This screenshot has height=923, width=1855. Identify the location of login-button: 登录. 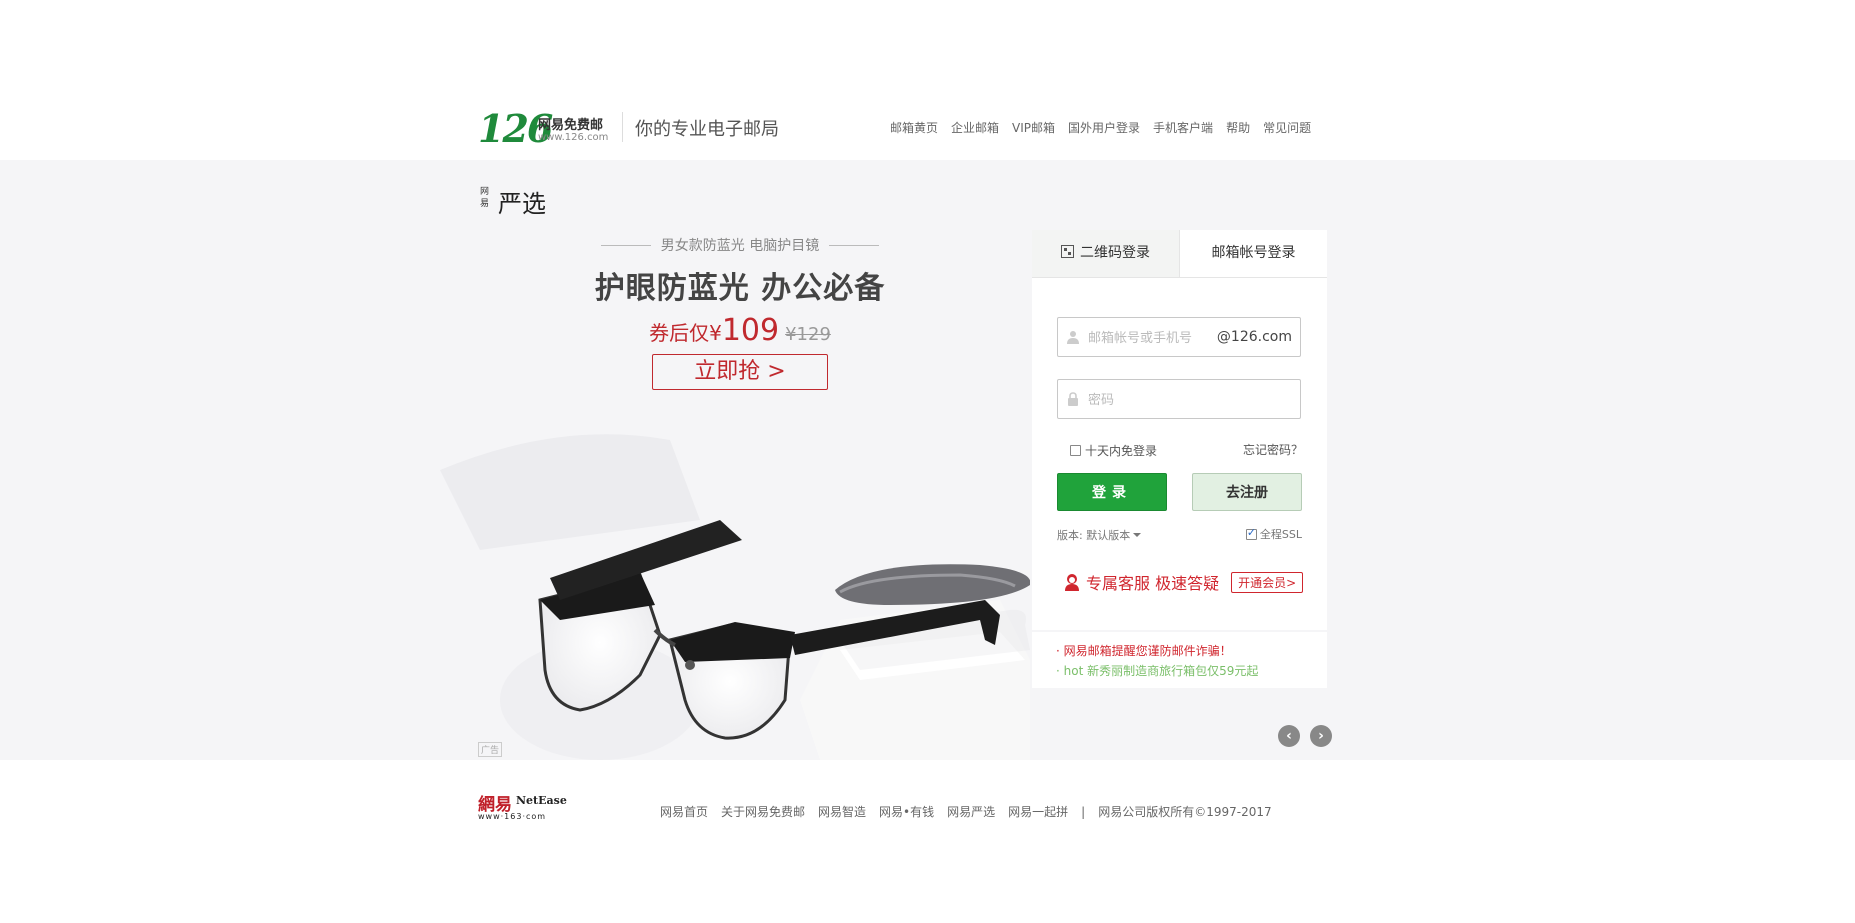
(1112, 492).